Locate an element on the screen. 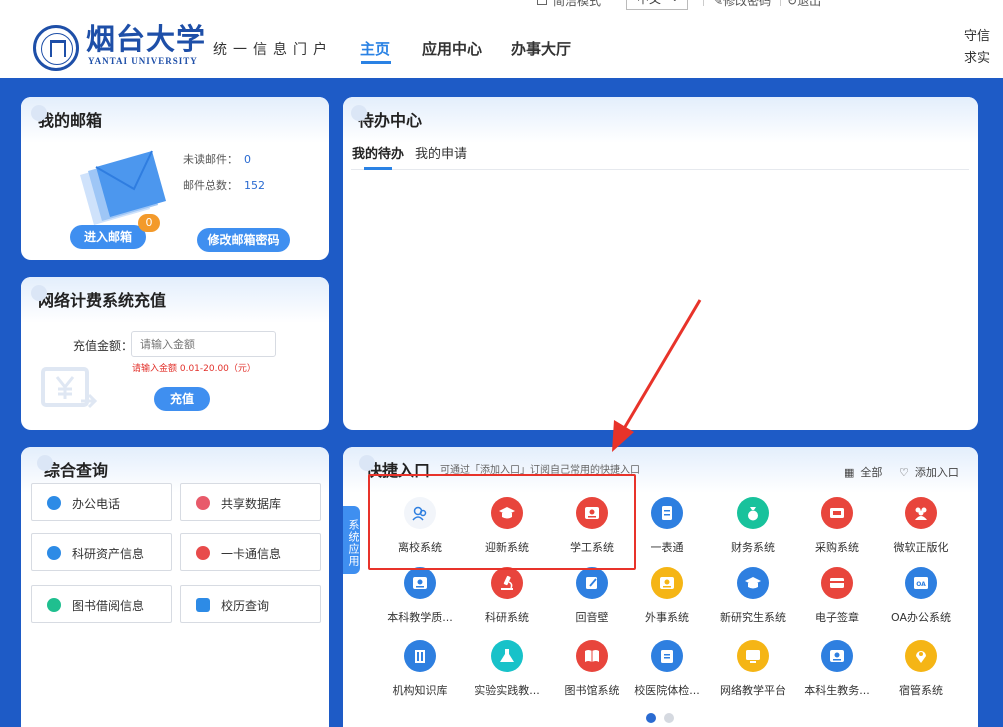 The image size is (1003, 727). oa-icon: OA is located at coordinates (921, 583).